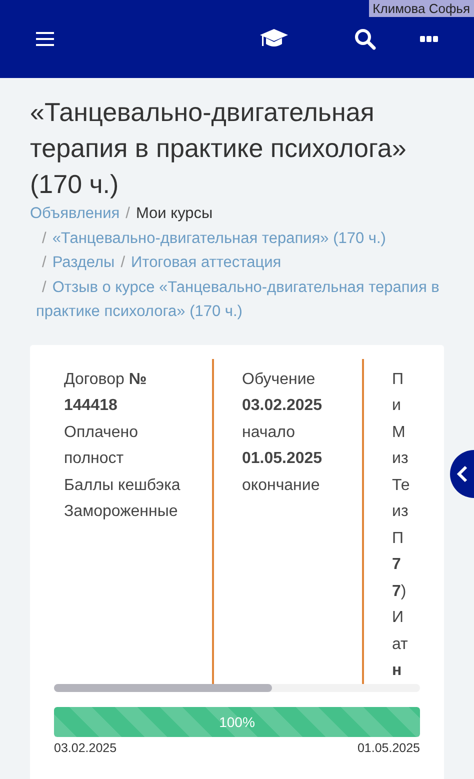  I want to click on info-text: И, so click(398, 618).